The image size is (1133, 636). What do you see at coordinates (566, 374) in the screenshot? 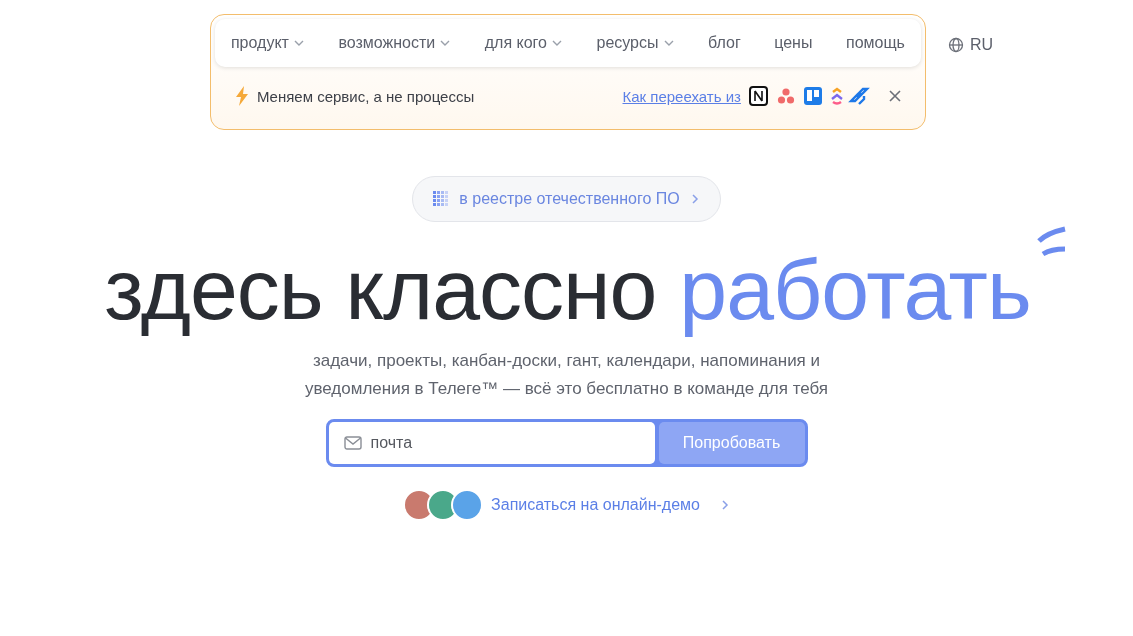
I see `subtitle: задачи, проекты, канбан-доски, гант, календари, напоминания и уведомления в Телеге™ — всё это бесплатно в команде для тебя` at bounding box center [566, 374].